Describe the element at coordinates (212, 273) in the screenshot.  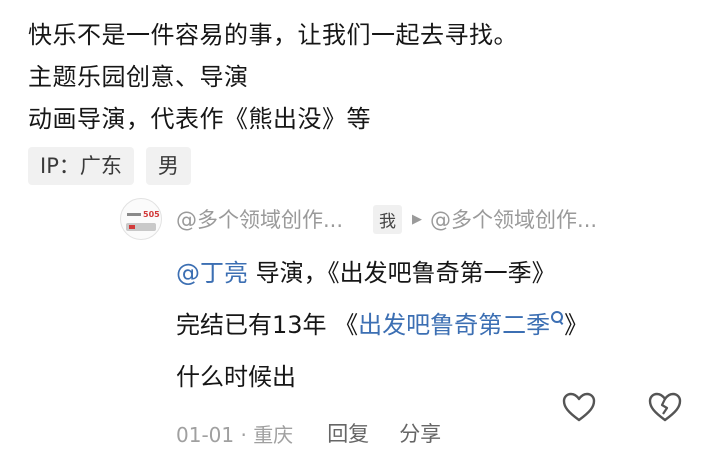
I see `mention-link: @丁亮` at that location.